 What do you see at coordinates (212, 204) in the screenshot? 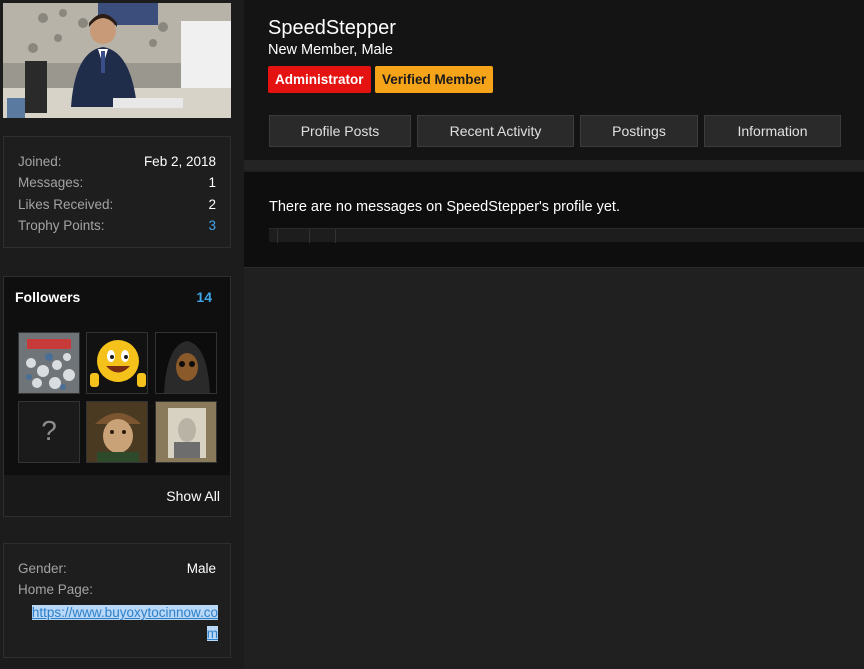
I see `stat-value: 2` at bounding box center [212, 204].